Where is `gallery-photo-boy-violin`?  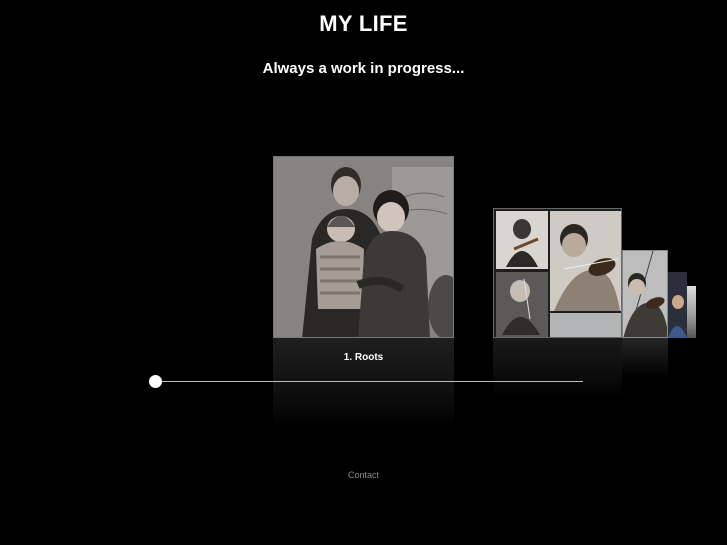
gallery-photo-boy-violin is located at coordinates (645, 294).